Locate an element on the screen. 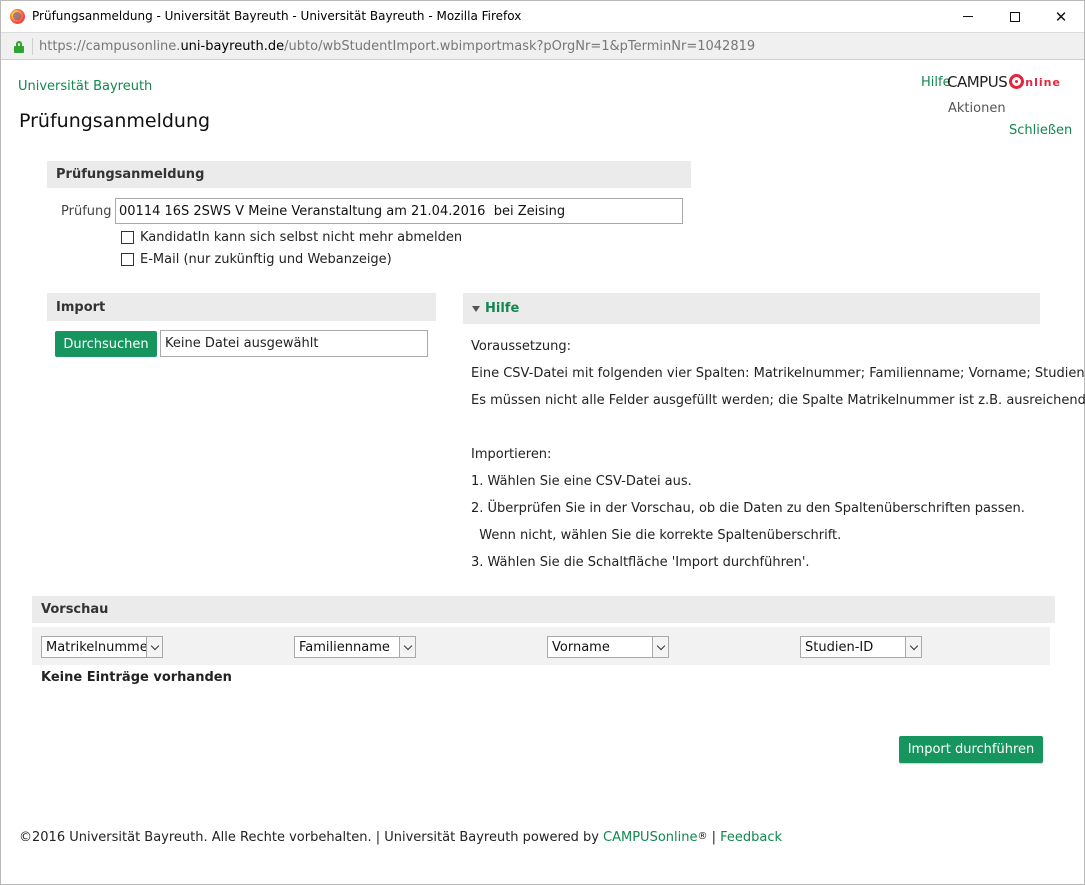 This screenshot has height=885, width=1085. close-icon: ✕ is located at coordinates (1061, 16).